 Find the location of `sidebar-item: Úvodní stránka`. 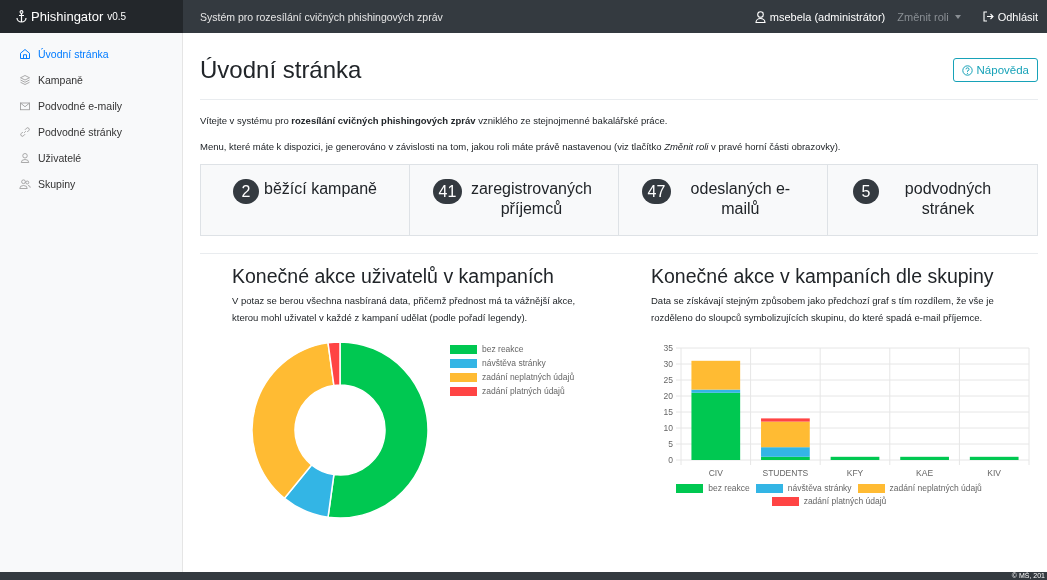

sidebar-item: Úvodní stránka is located at coordinates (91, 54).